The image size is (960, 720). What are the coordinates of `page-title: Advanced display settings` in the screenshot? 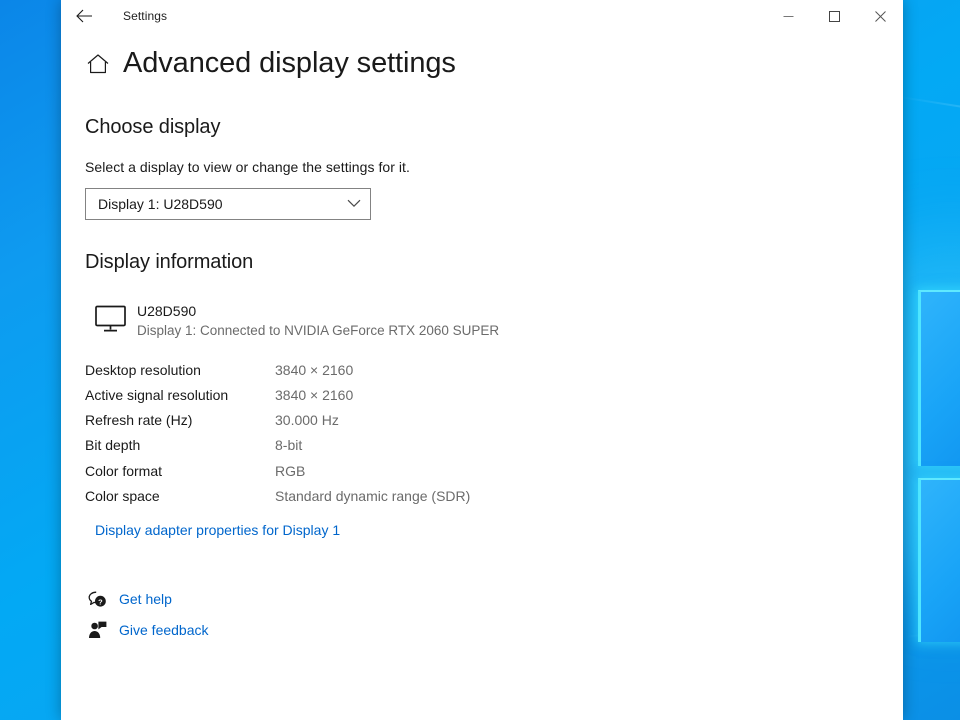 It's located at (289, 63).